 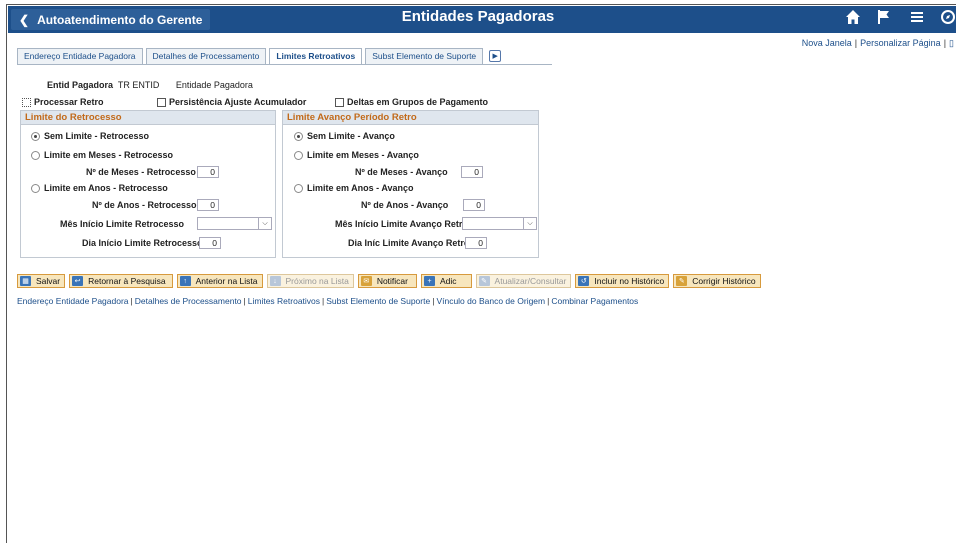 I want to click on home-icon, so click(x=853, y=20).